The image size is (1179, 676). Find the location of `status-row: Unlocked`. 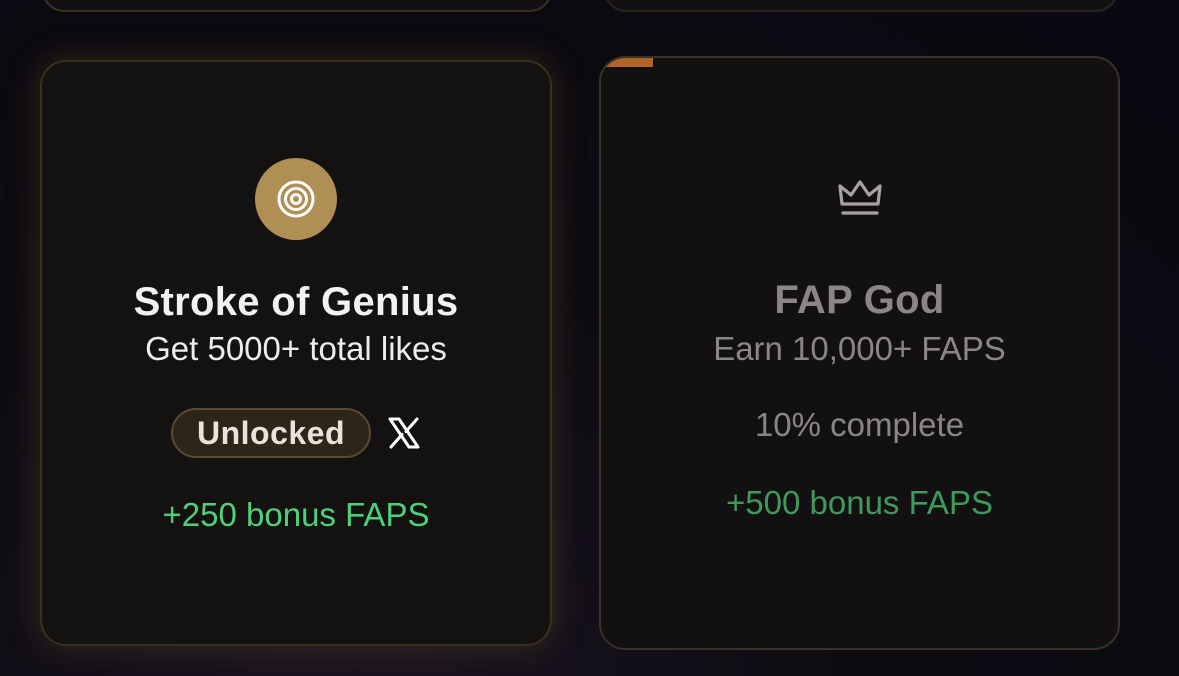

status-row: Unlocked is located at coordinates (296, 433).